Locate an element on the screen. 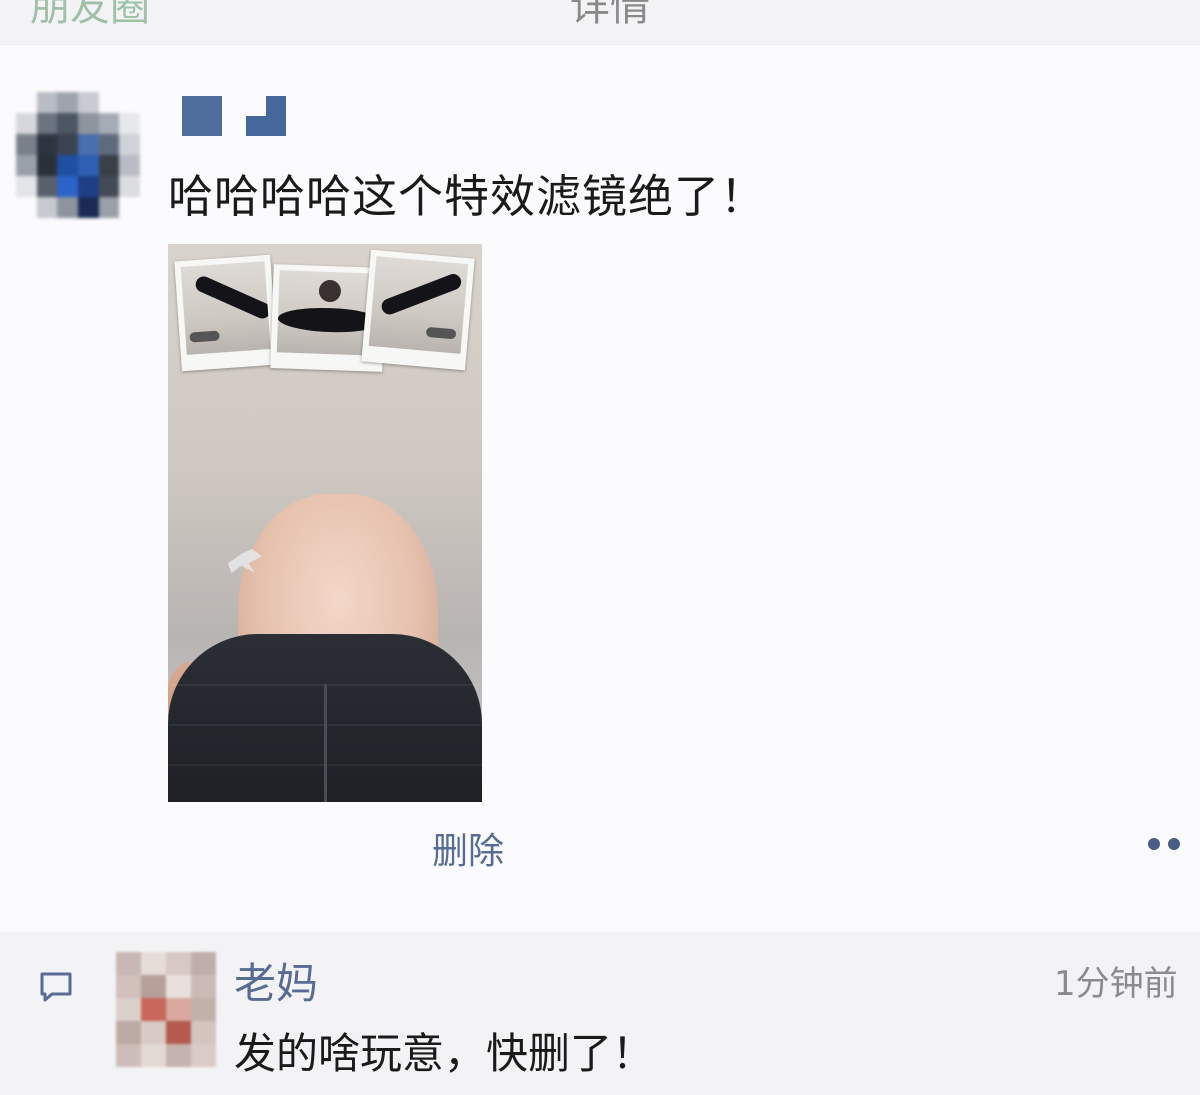 Image resolution: width=1200 pixels, height=1095 pixels. top-navigation-bar: 朋友圈 详情 is located at coordinates (600, 22).